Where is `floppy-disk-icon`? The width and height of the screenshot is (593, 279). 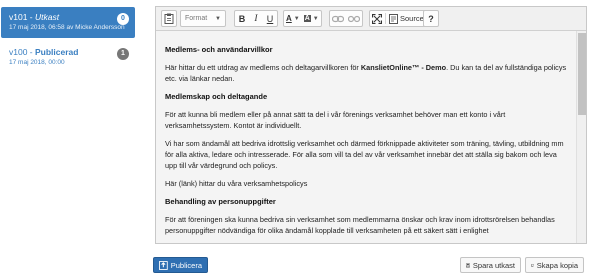 floppy-disk-icon is located at coordinates (468, 265).